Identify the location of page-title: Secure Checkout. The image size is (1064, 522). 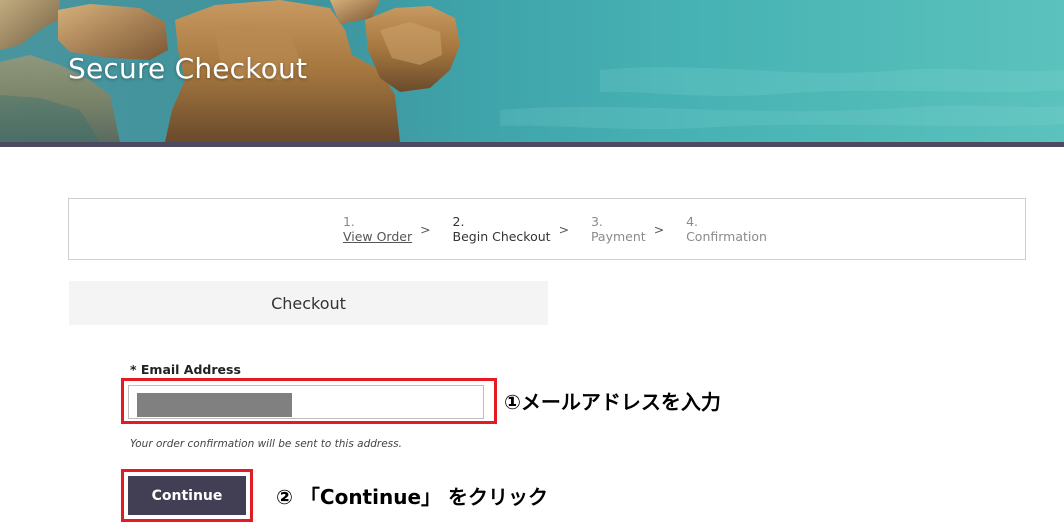
(188, 68).